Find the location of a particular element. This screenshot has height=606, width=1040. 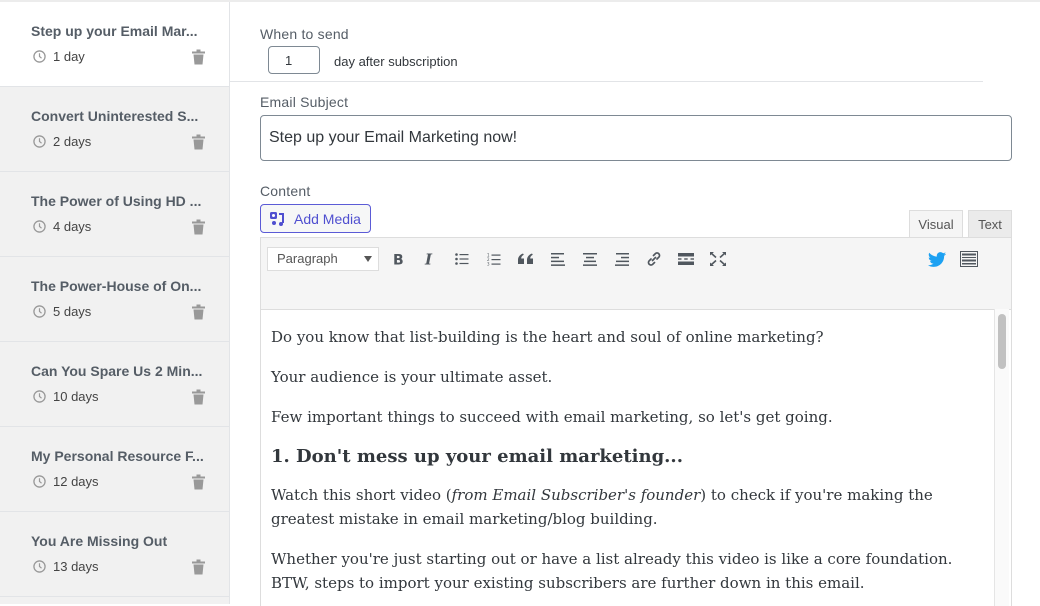

read-more-icon is located at coordinates (686, 259).